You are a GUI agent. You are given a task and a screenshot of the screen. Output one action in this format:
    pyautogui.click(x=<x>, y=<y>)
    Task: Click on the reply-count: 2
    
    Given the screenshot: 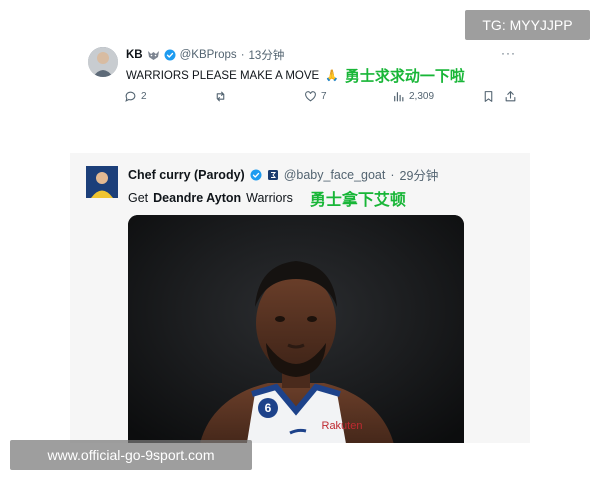 What is the action you would take?
    pyautogui.click(x=144, y=96)
    